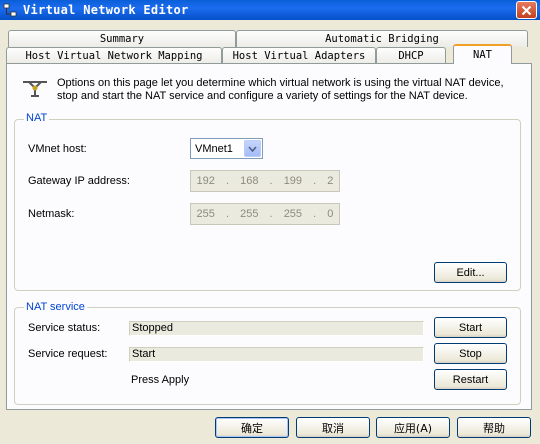 The width and height of the screenshot is (540, 444). I want to click on tab-label: Summary, so click(122, 39).